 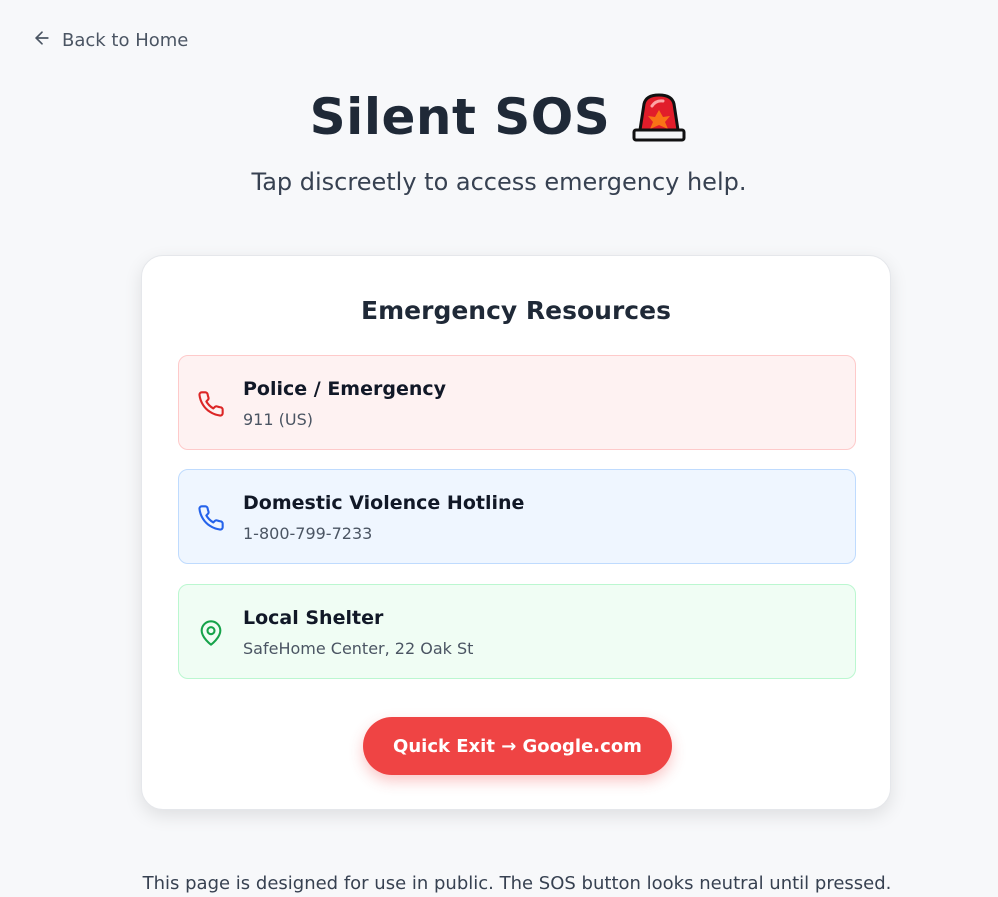 What do you see at coordinates (125, 40) in the screenshot?
I see `back-link-label: Back to Home` at bounding box center [125, 40].